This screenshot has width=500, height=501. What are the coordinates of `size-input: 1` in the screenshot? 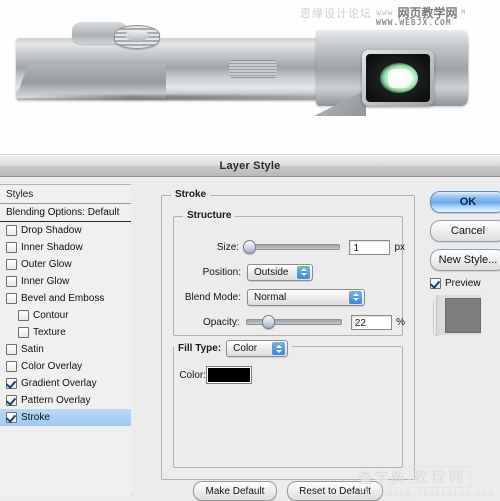 It's located at (370, 247).